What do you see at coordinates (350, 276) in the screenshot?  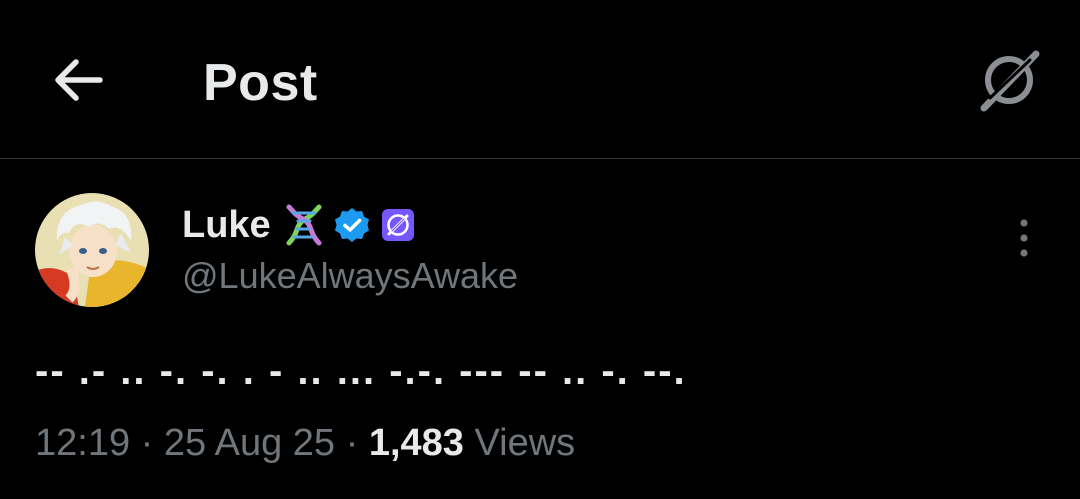 I see `author-handle: @LukeAlwaysAwake` at bounding box center [350, 276].